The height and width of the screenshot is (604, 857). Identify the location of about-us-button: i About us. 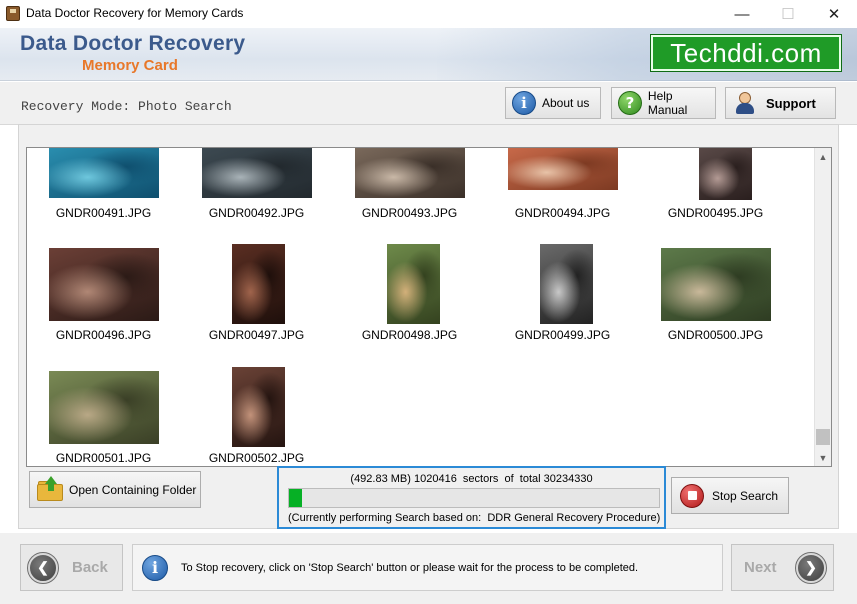
(553, 103).